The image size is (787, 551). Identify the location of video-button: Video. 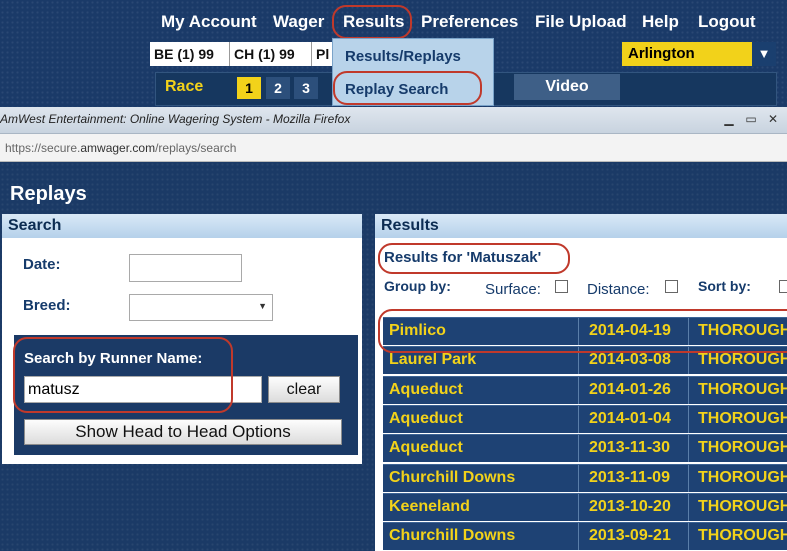
(567, 87).